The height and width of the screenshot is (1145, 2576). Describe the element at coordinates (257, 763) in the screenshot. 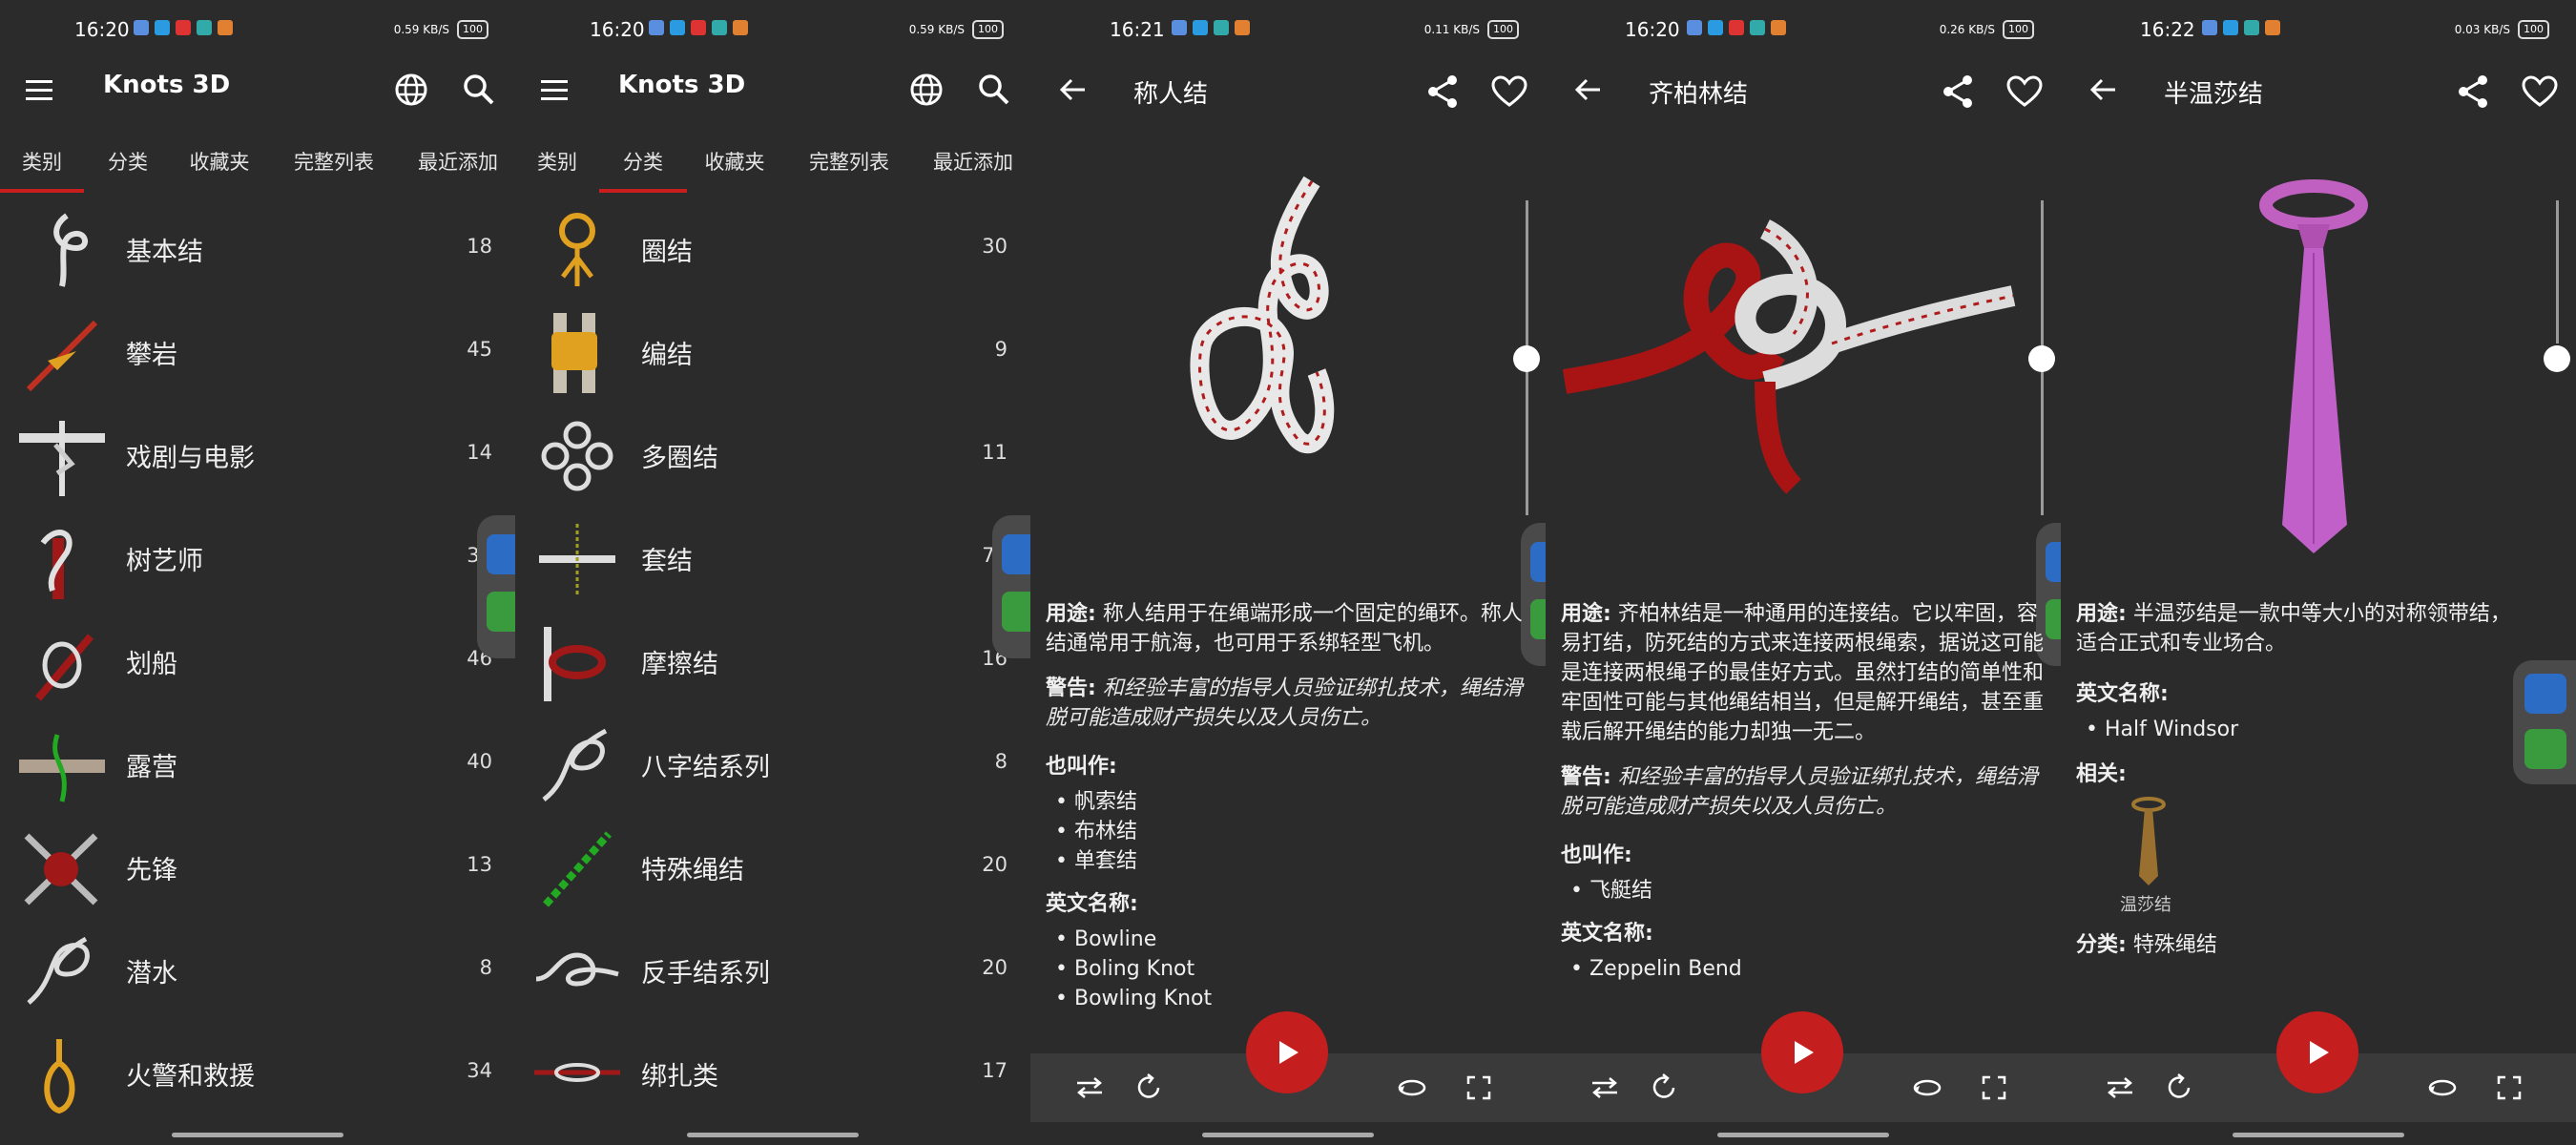

I see `list-item: 露营 40` at that location.